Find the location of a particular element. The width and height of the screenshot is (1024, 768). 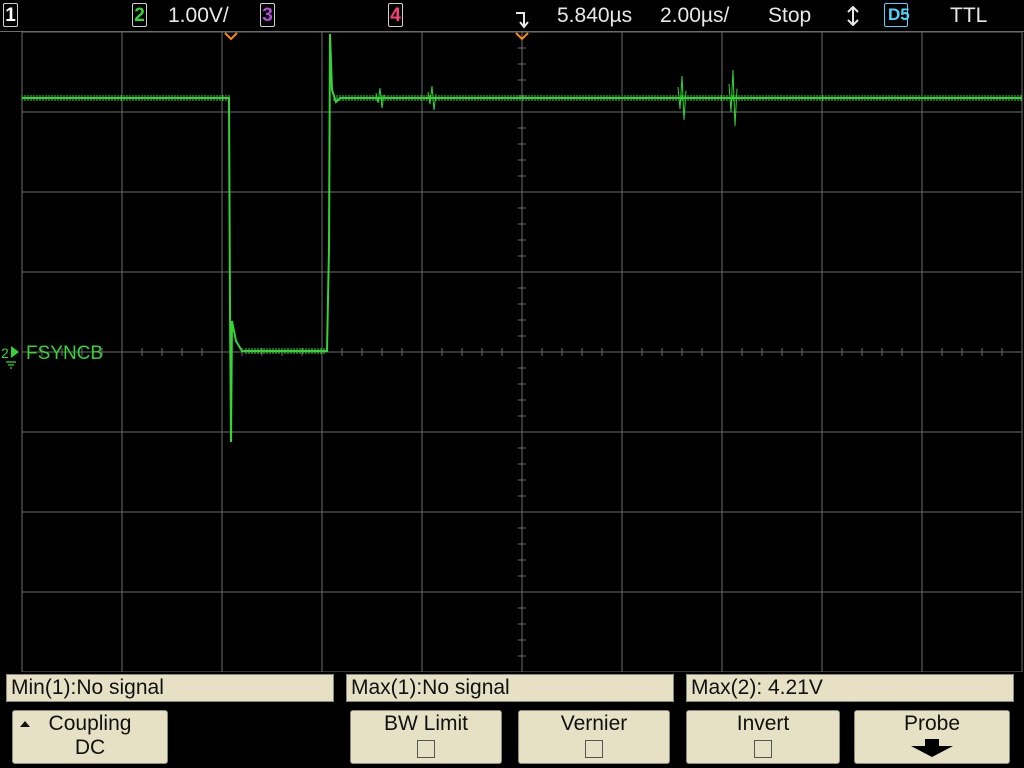

invert-label: Invert is located at coordinates (763, 723).